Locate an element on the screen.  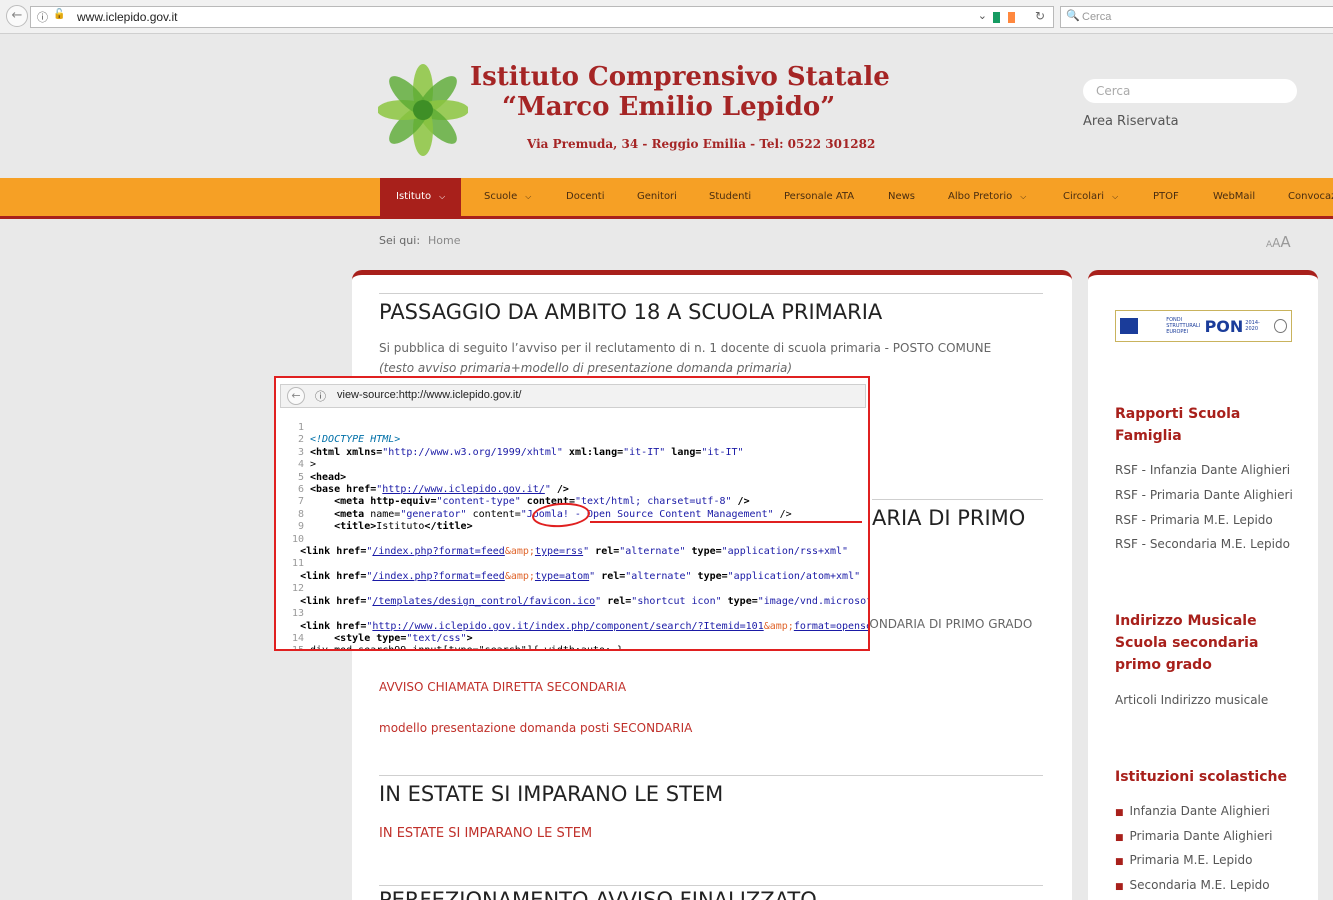
view-source-url: view-source:http://www.iclepido.gov.it/ is located at coordinates (429, 395).